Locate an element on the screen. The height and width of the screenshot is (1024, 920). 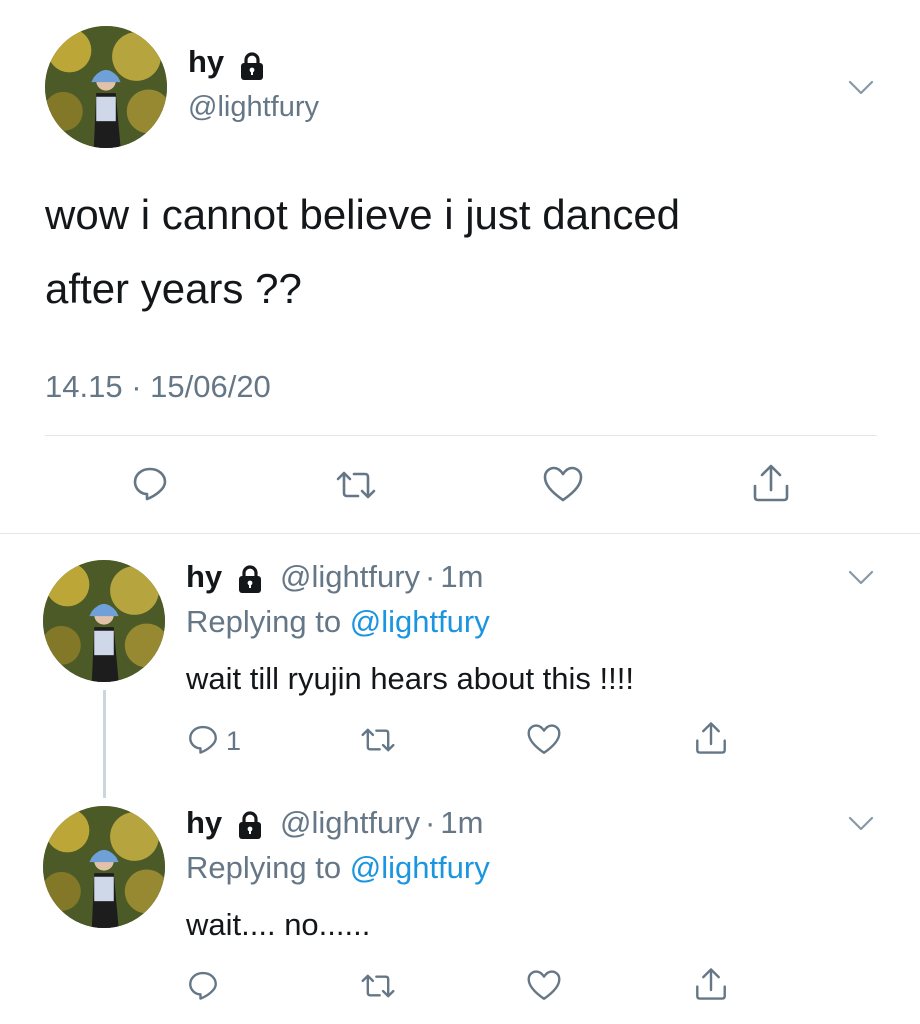
reply-text: wait till ryujin hears about this !!!! is located at coordinates (410, 678).